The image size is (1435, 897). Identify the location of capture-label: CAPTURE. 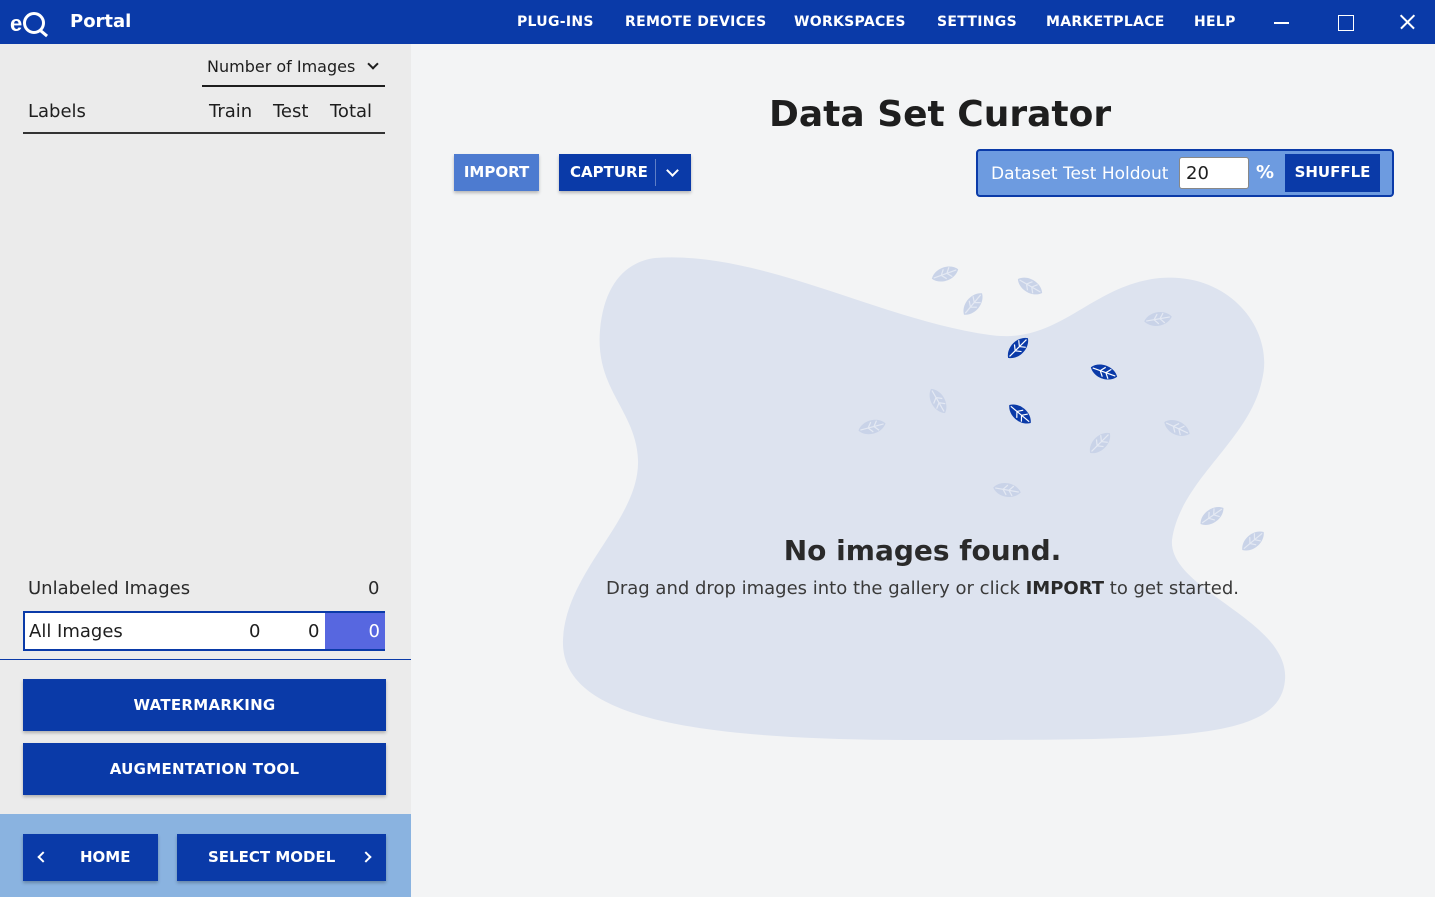
(609, 172).